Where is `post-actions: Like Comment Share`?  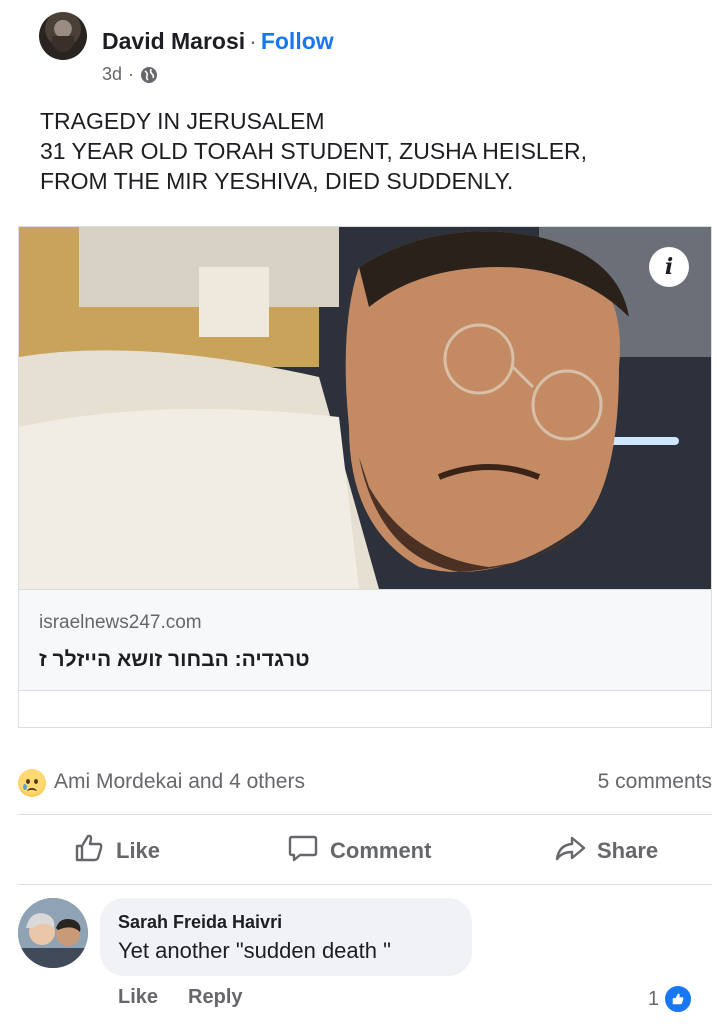
post-actions: Like Comment Share is located at coordinates (365, 851).